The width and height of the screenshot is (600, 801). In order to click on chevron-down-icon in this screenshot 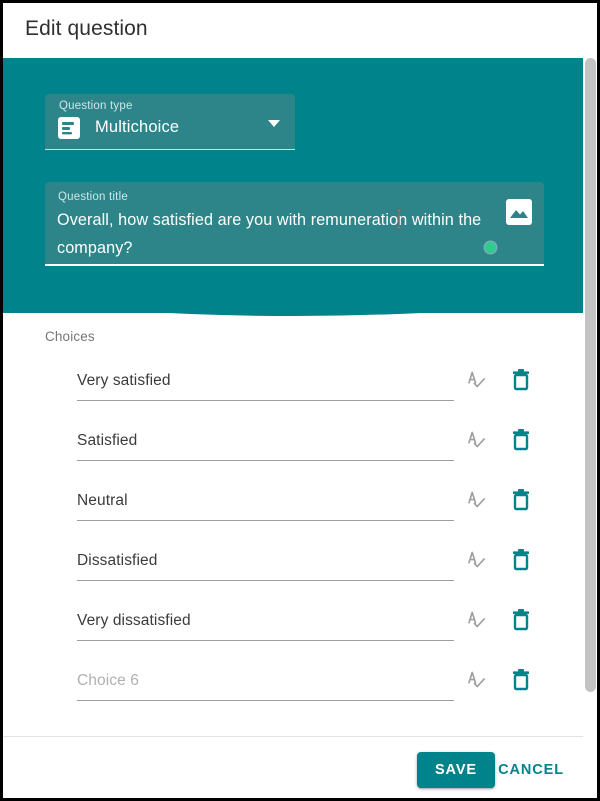, I will do `click(274, 123)`.